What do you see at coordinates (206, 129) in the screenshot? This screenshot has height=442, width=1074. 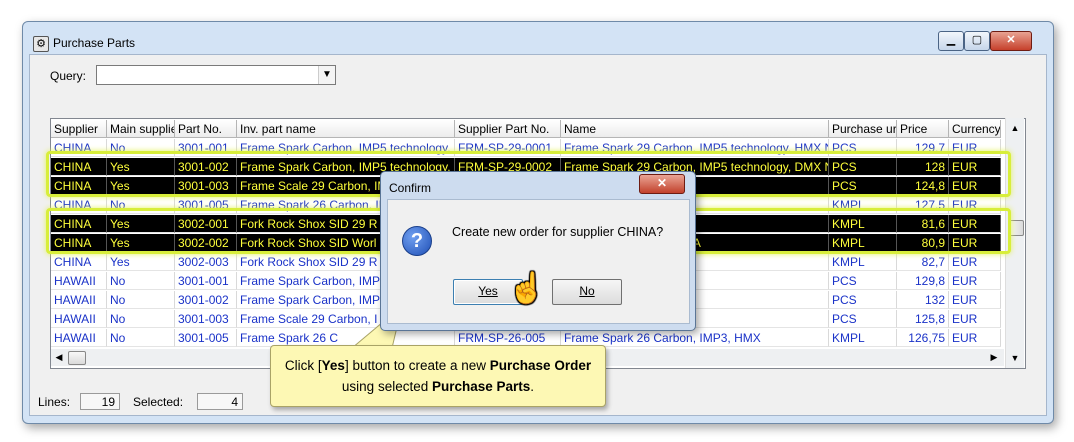 I see `column-header: Part No.` at bounding box center [206, 129].